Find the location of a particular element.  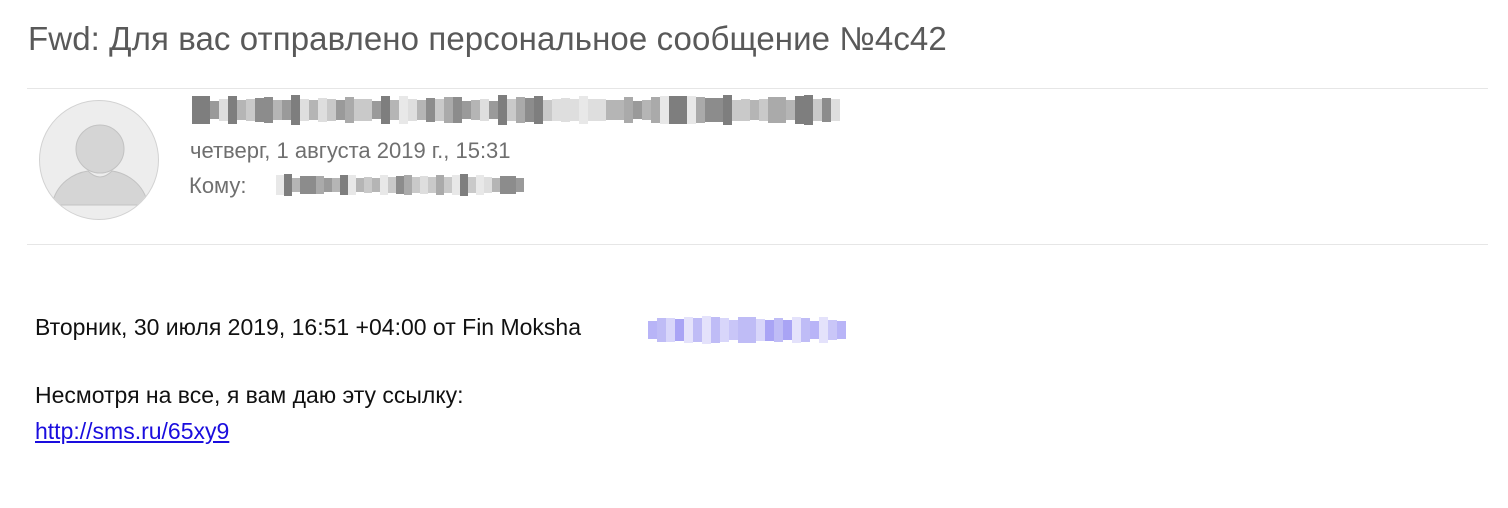

email-date: четверг, 1 августа 2019 г., 15:31 is located at coordinates (350, 150).